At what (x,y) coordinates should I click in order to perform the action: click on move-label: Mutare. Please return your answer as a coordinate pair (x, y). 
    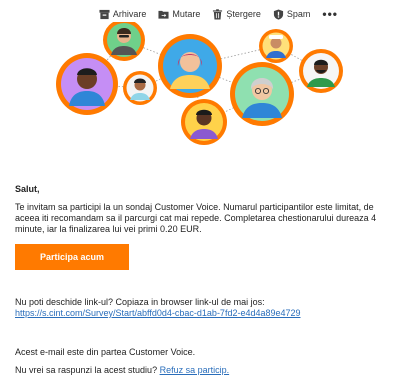
    Looking at the image, I should click on (186, 14).